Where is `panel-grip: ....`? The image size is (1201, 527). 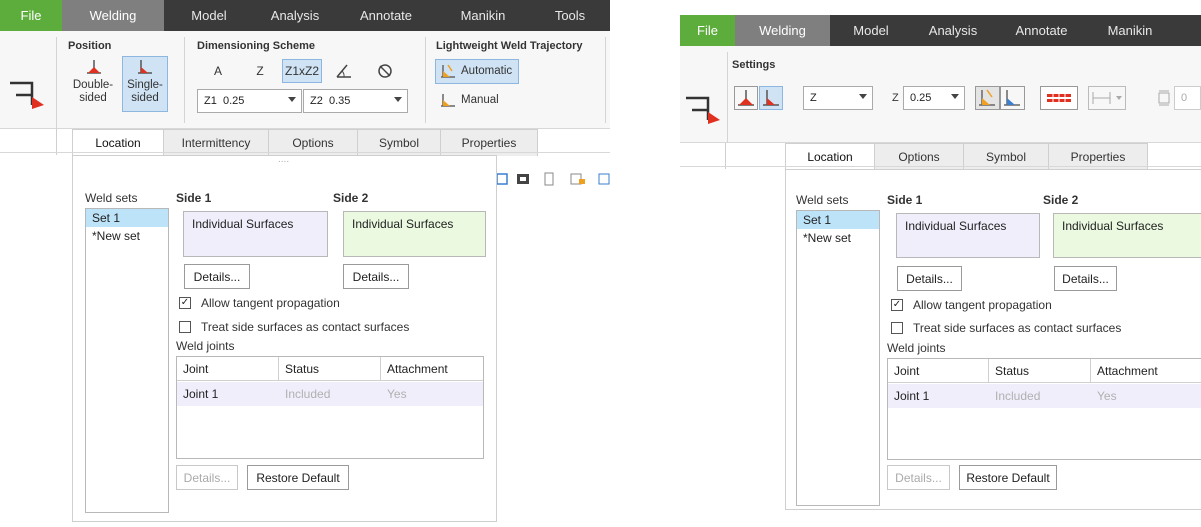 panel-grip: .... is located at coordinates (283, 159).